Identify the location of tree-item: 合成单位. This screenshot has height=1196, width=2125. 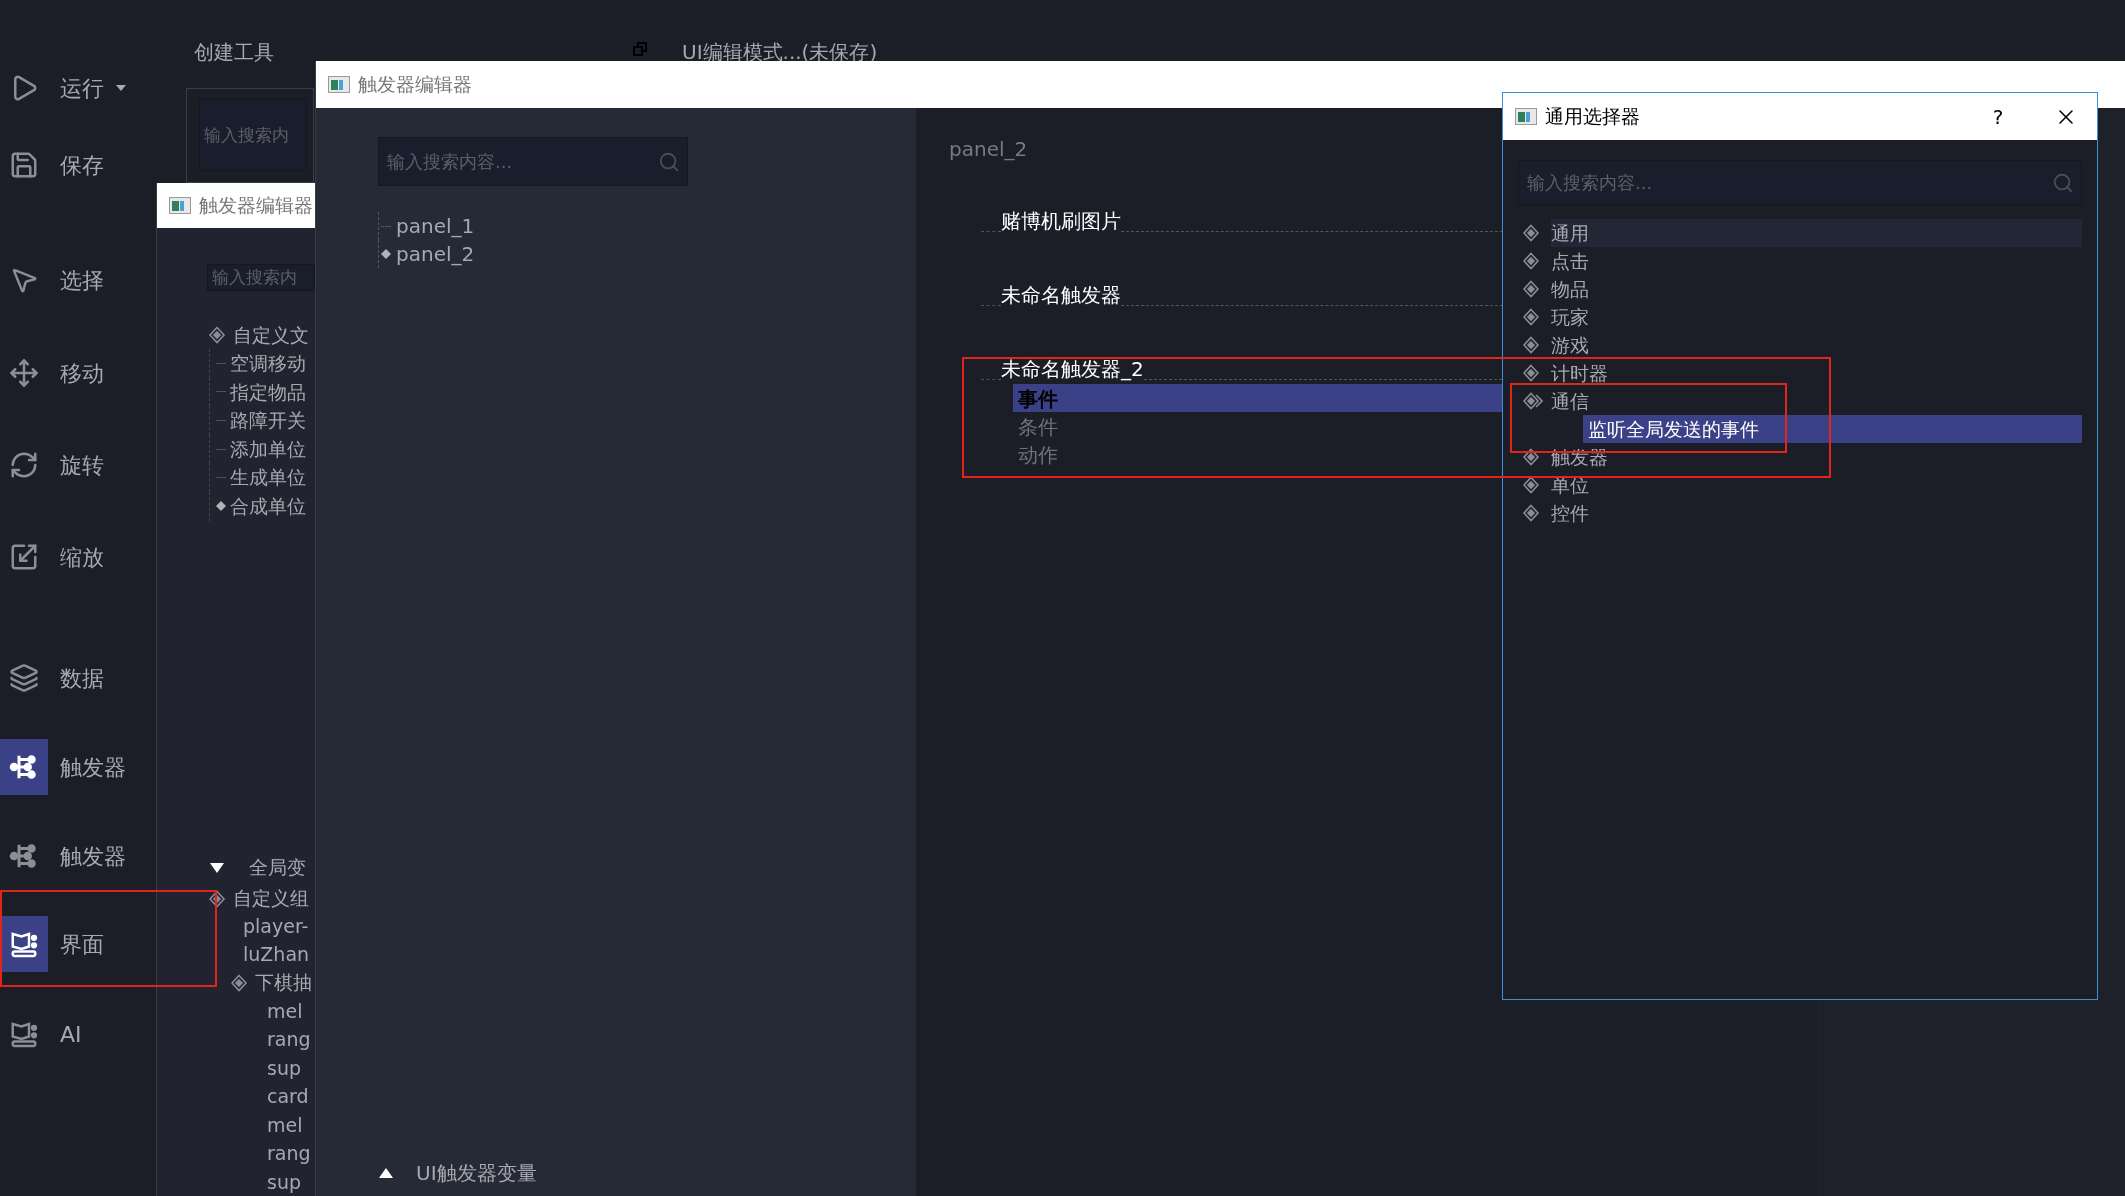
(268, 506).